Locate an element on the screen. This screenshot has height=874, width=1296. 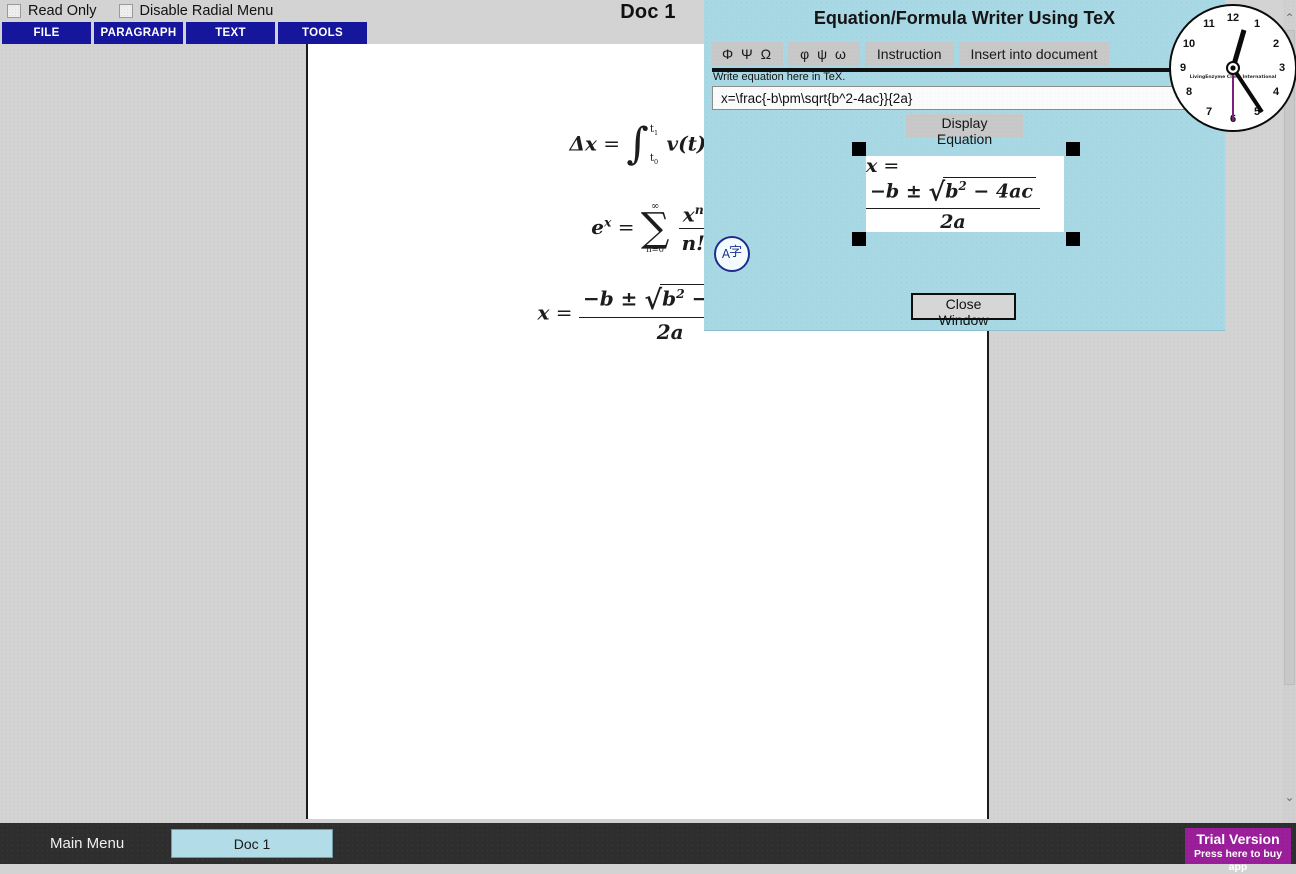
ribbon-file-button: FILE is located at coordinates (46, 33).